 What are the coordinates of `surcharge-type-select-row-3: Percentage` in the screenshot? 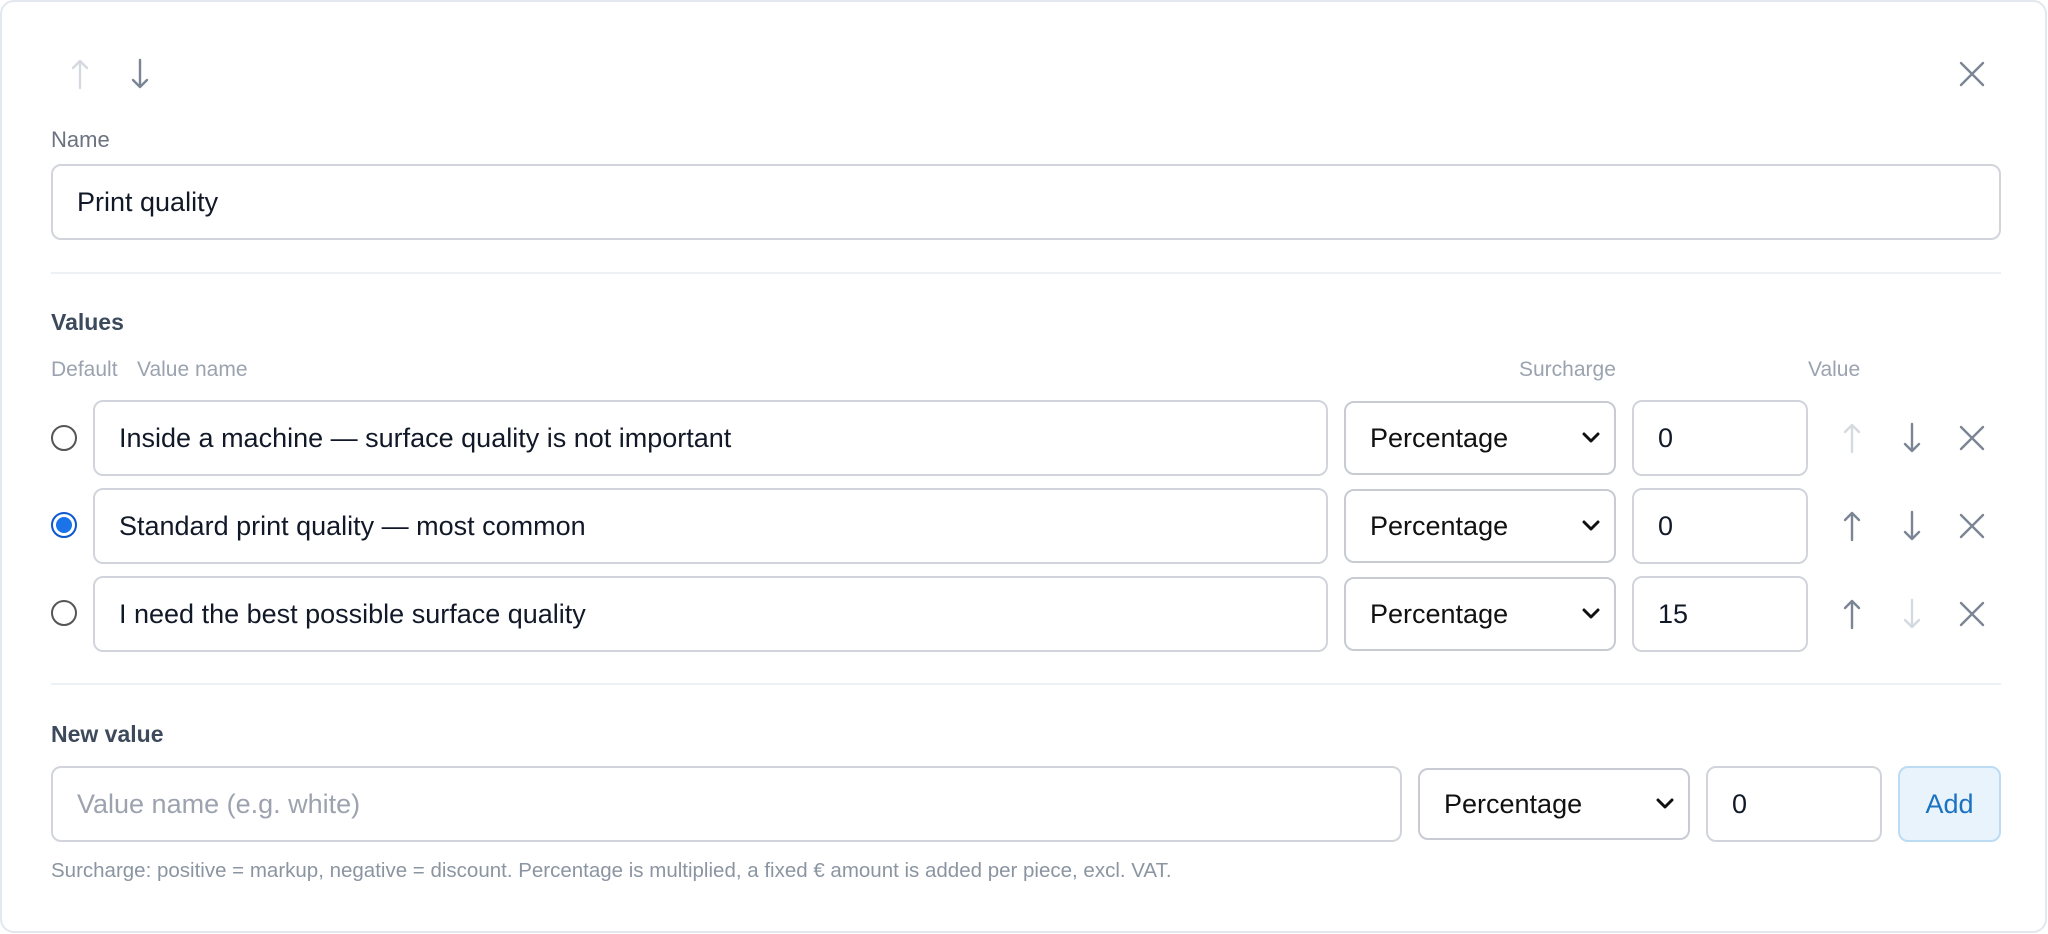 It's located at (1480, 614).